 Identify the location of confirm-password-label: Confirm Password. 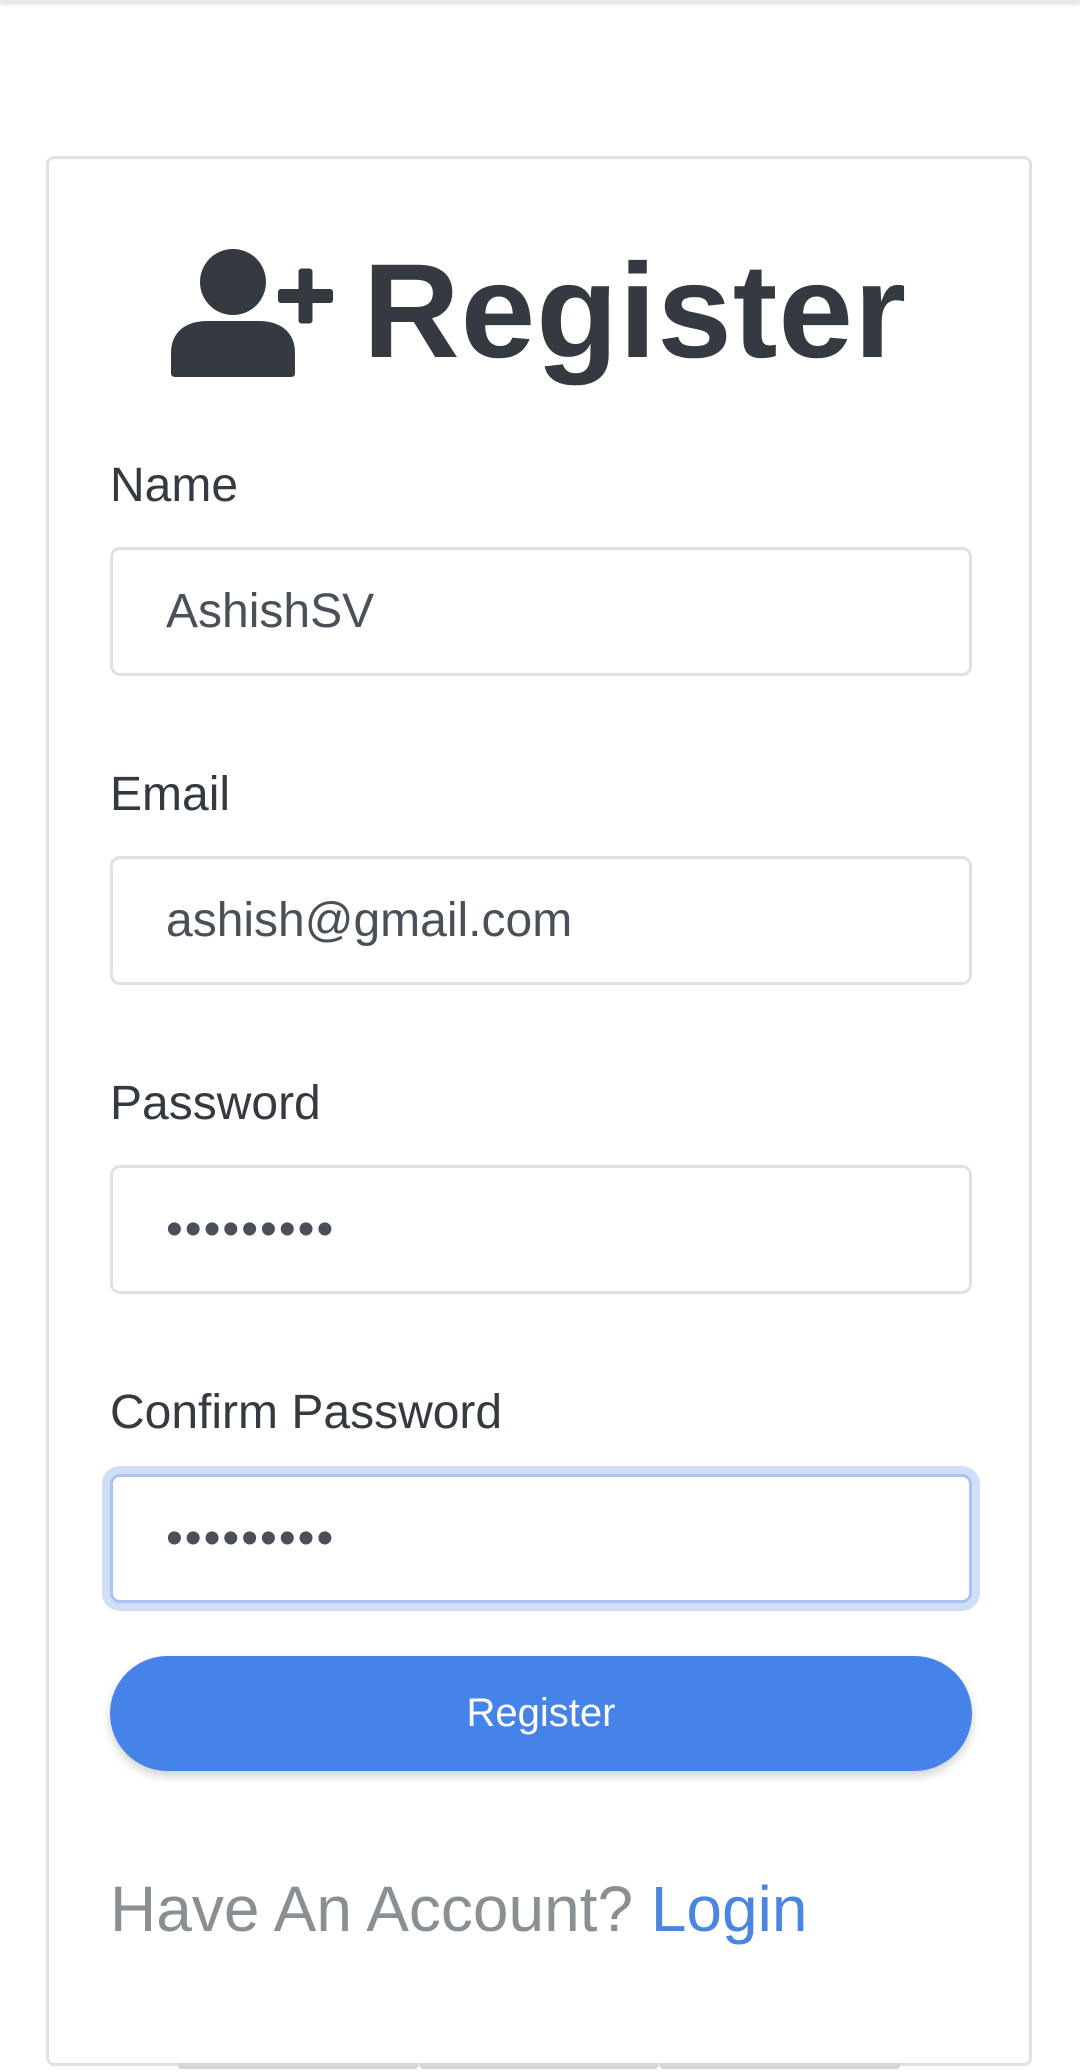
(306, 1412).